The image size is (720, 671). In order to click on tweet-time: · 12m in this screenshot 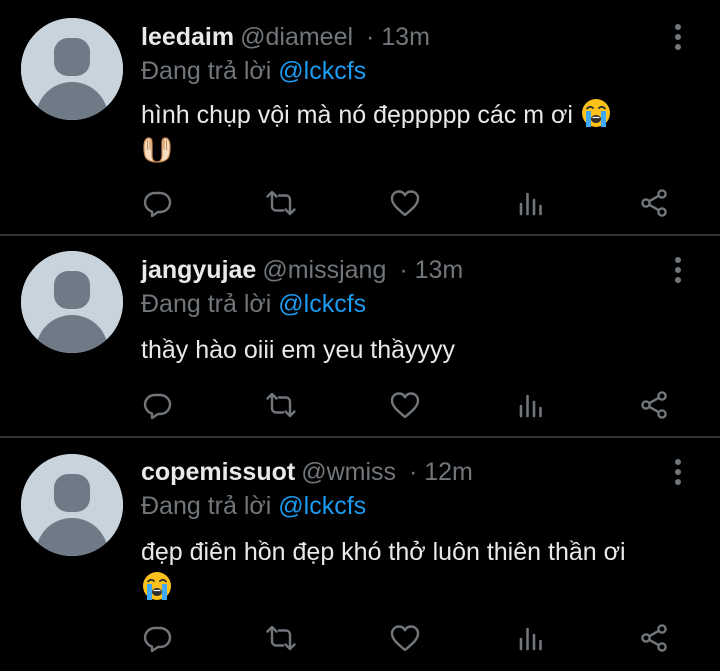, I will do `click(441, 472)`.